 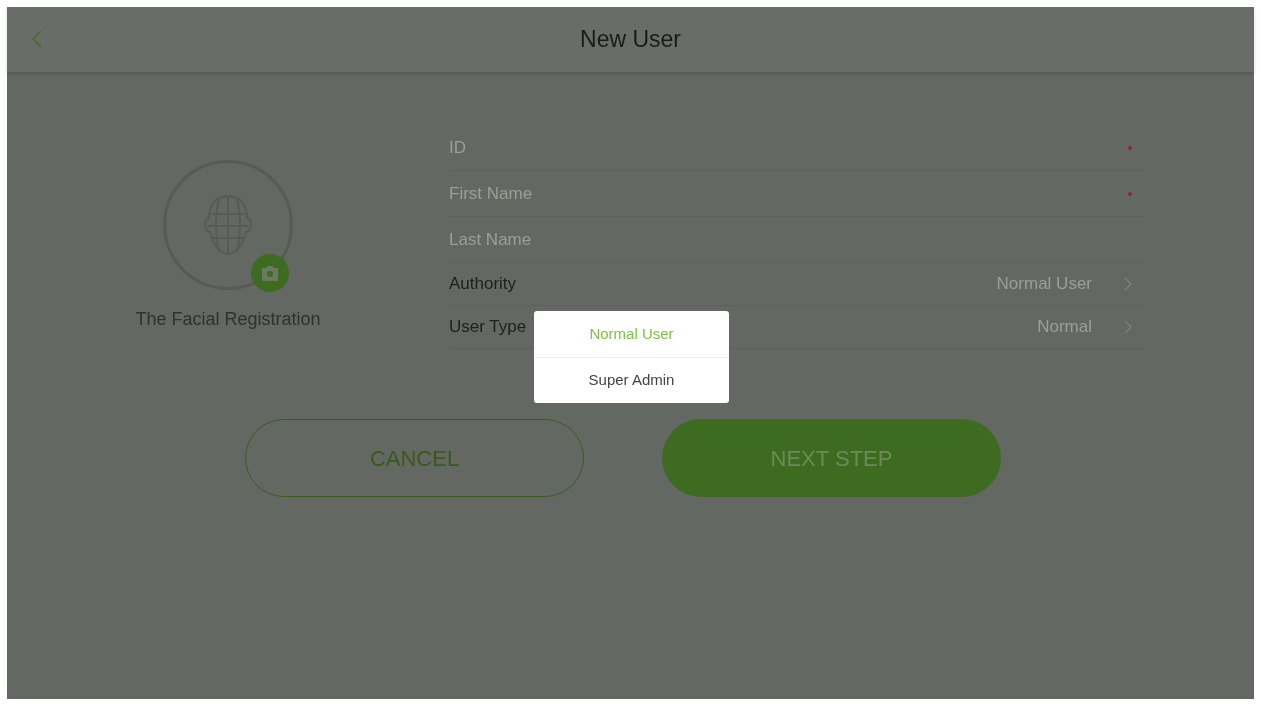 I want to click on camera-button, so click(x=270, y=273).